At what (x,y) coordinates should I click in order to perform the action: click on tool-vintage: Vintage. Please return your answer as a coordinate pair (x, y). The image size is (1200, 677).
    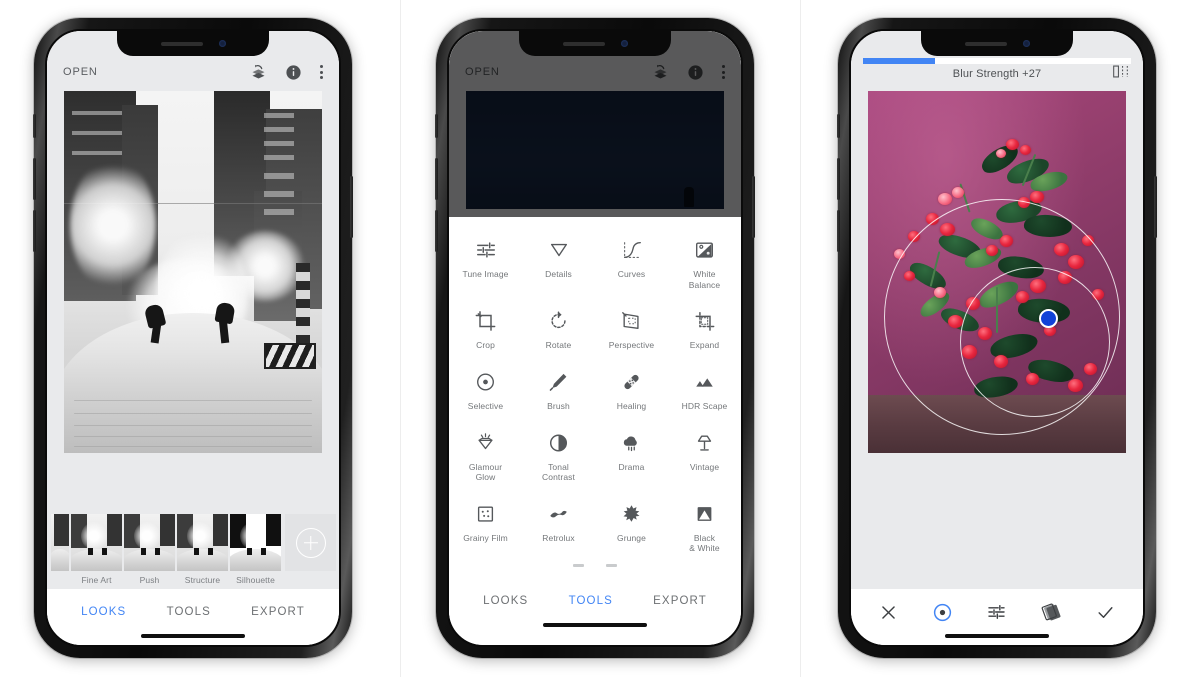
    Looking at the image, I should click on (704, 457).